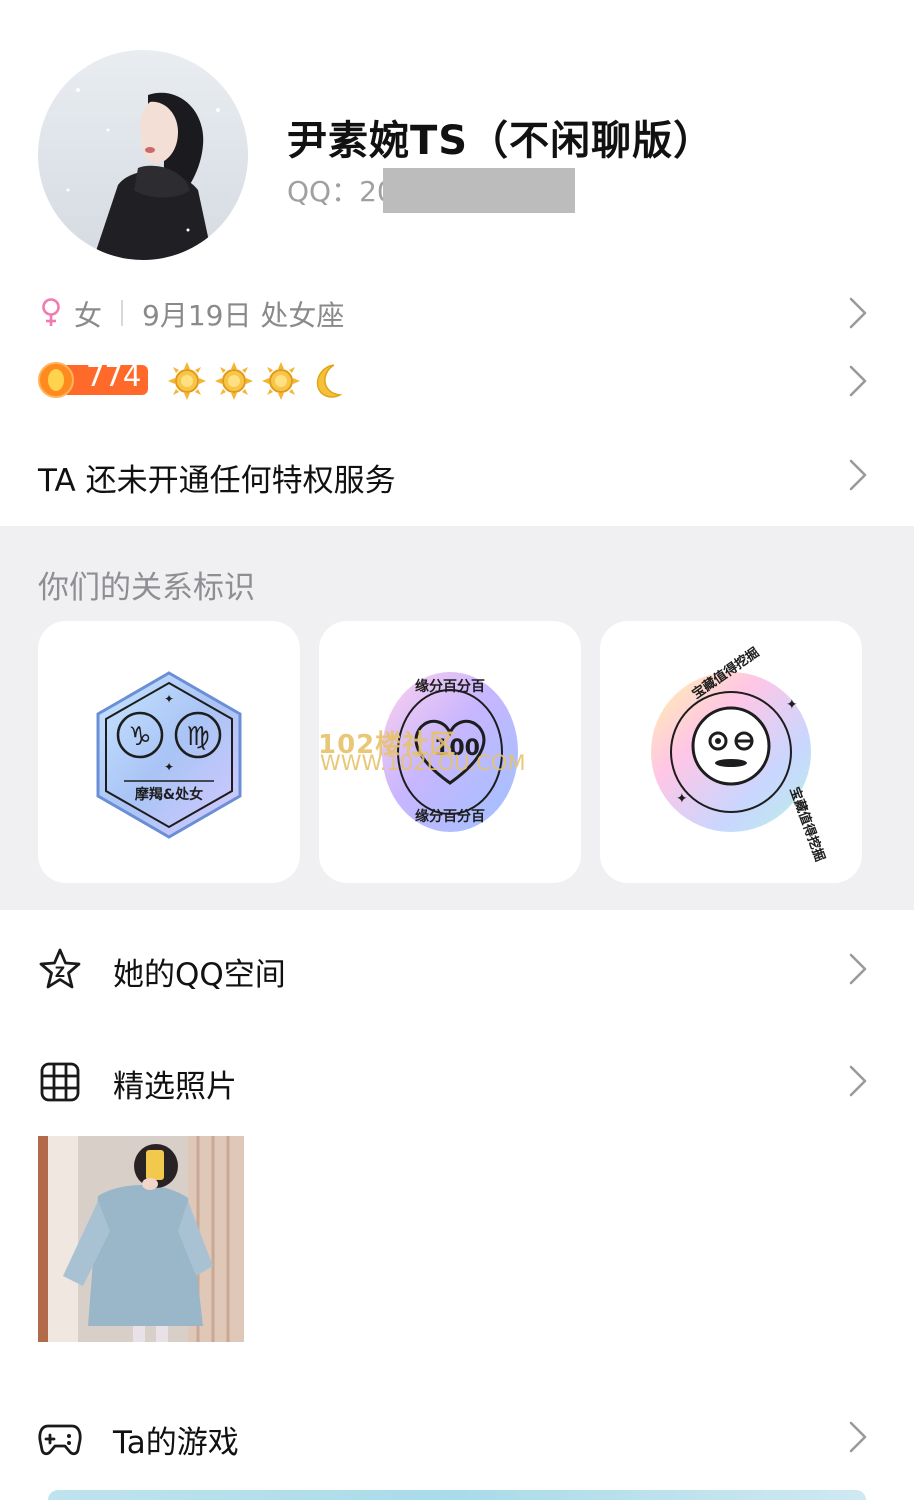 Image resolution: width=914 pixels, height=1500 pixels. I want to click on qq-level-row: 774, so click(457, 381).